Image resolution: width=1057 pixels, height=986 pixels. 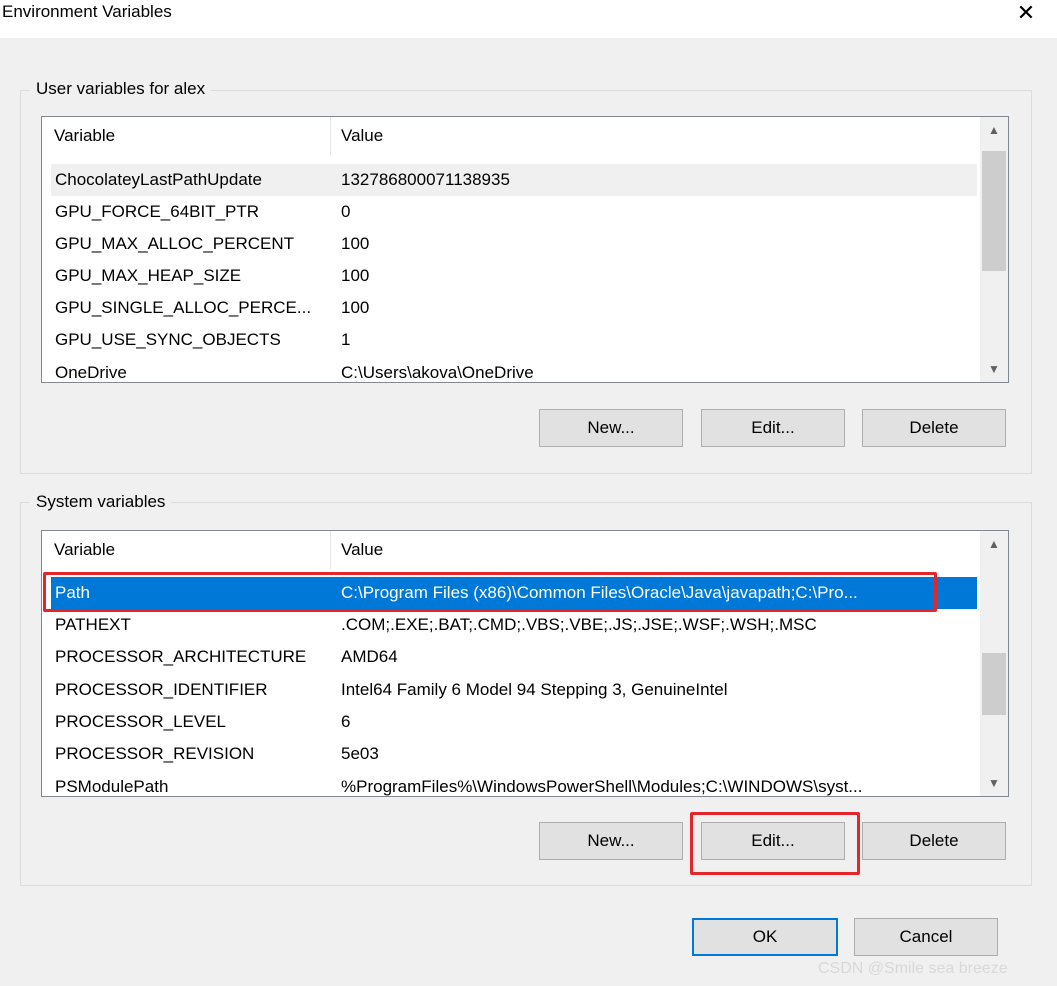 What do you see at coordinates (514, 722) in the screenshot?
I see `table-row: PROCESSOR_LEVEL 6` at bounding box center [514, 722].